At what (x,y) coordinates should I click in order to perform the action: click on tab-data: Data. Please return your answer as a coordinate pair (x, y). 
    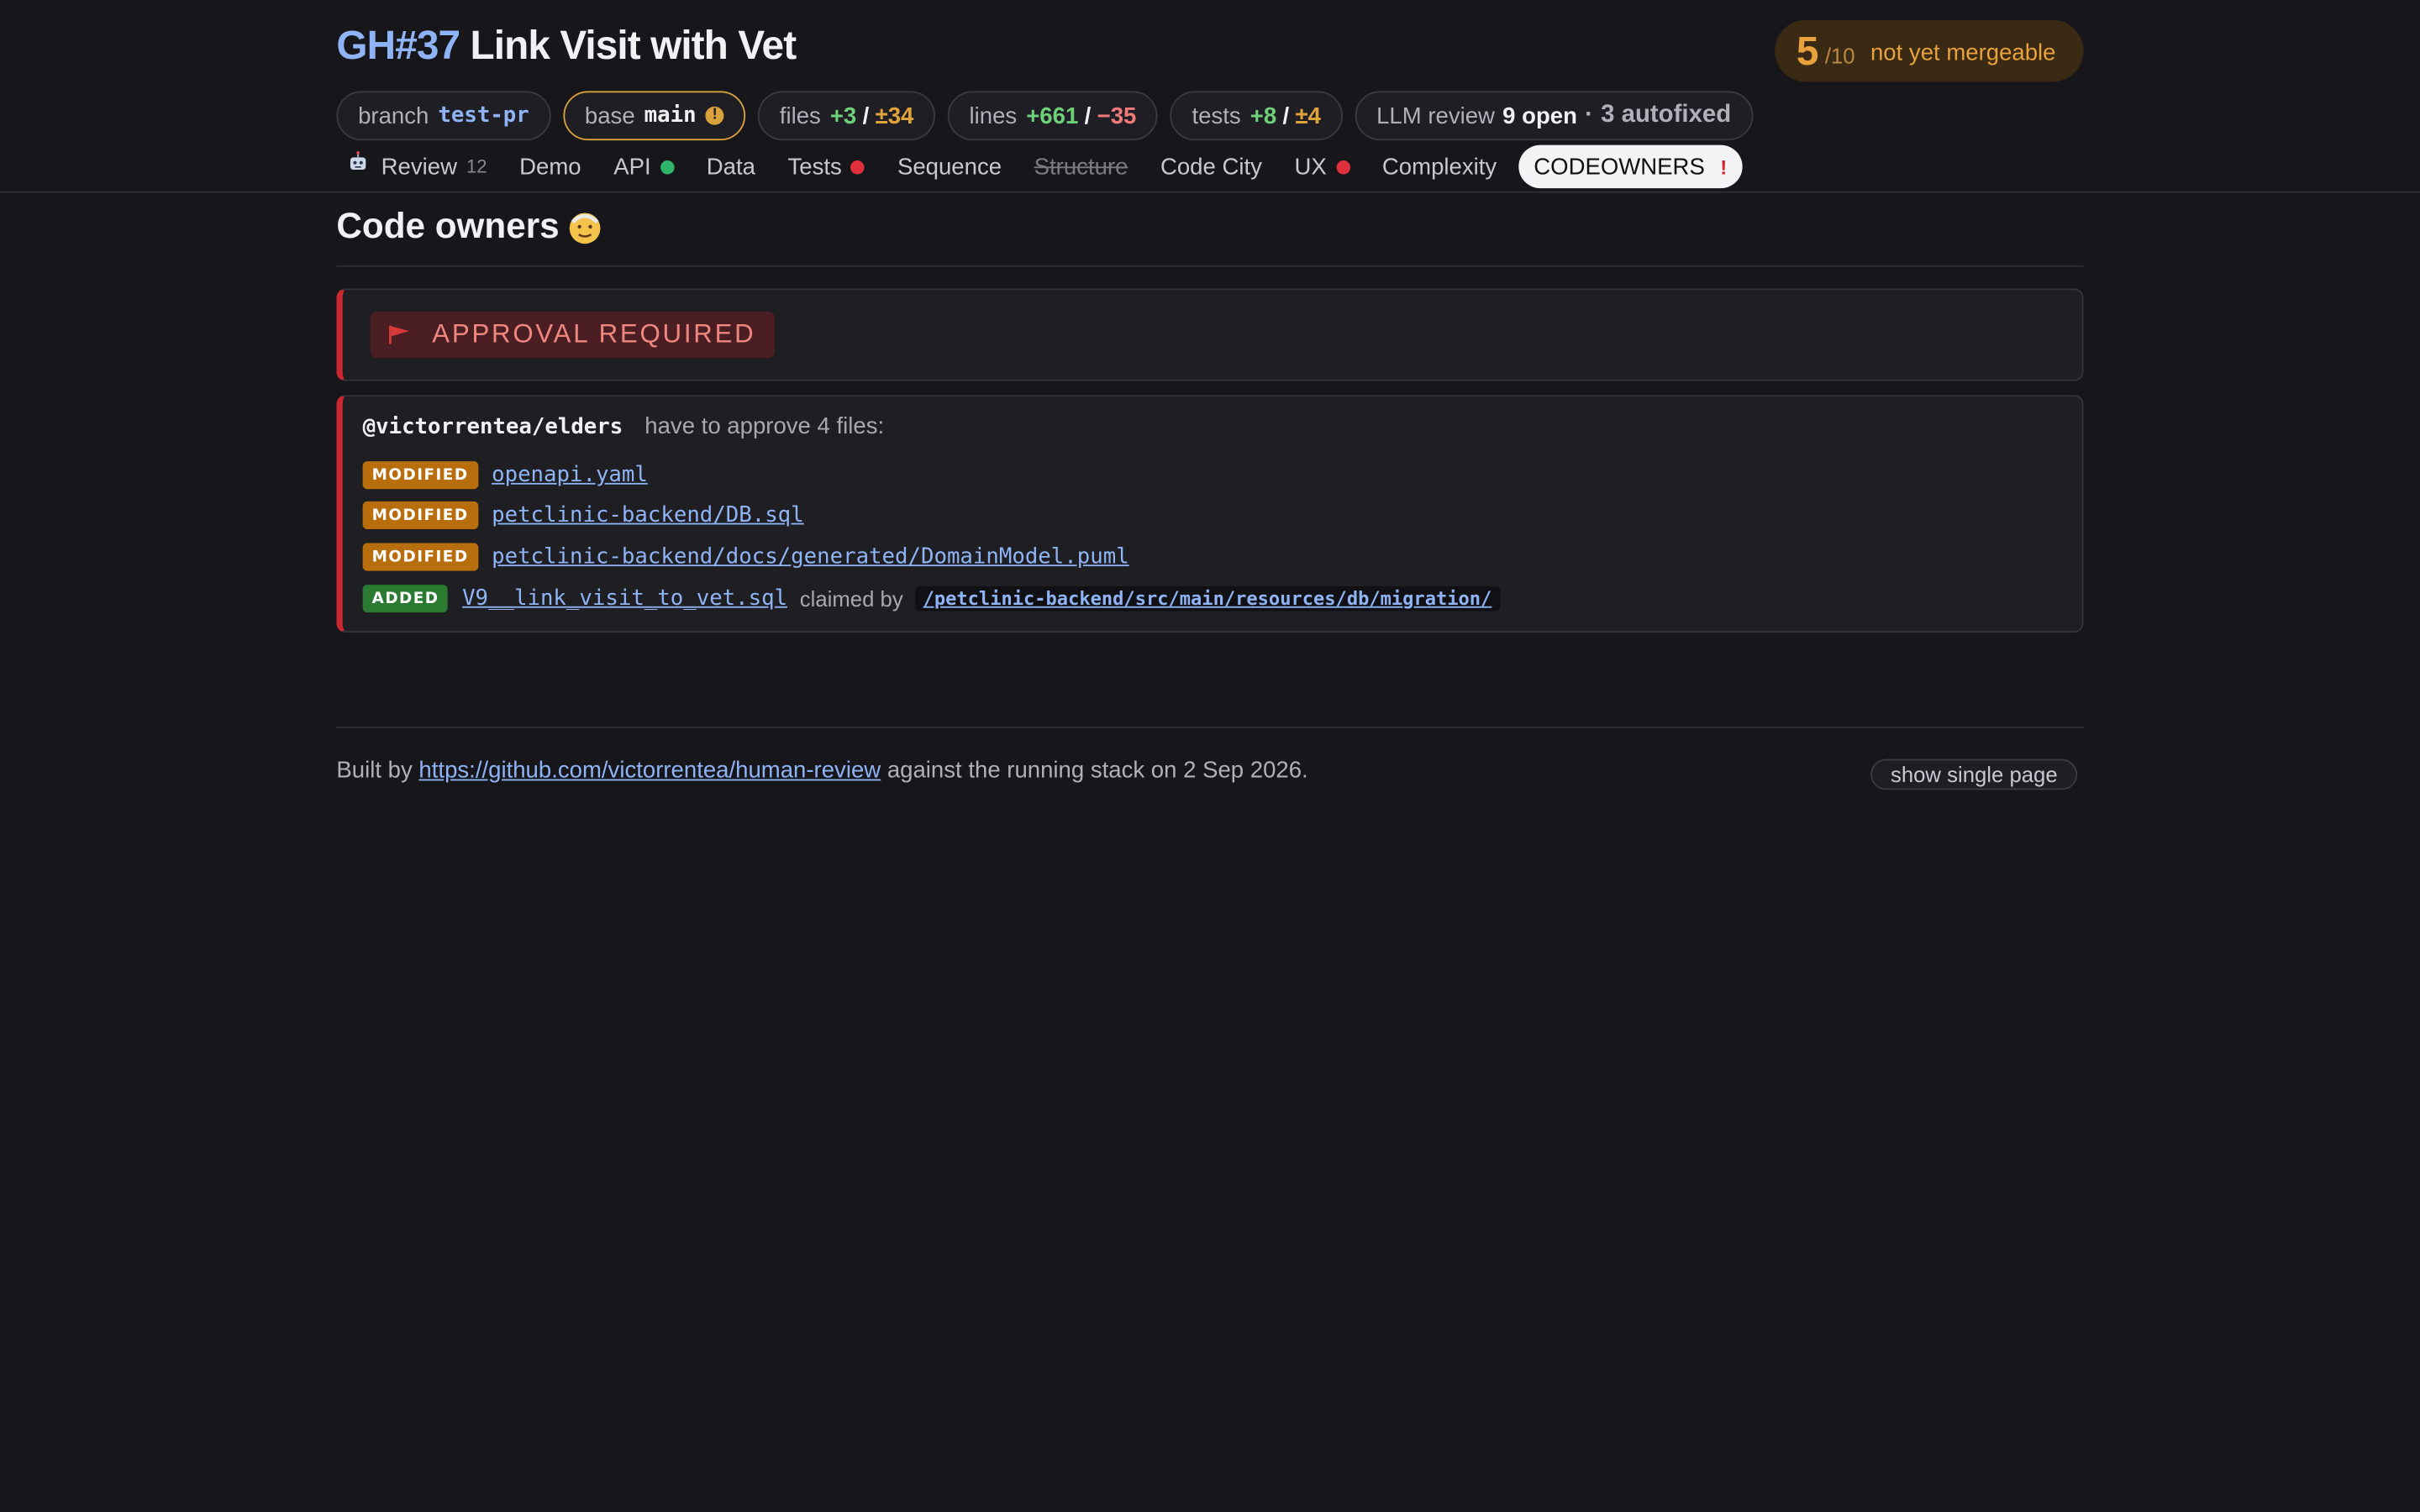
    Looking at the image, I should click on (731, 166).